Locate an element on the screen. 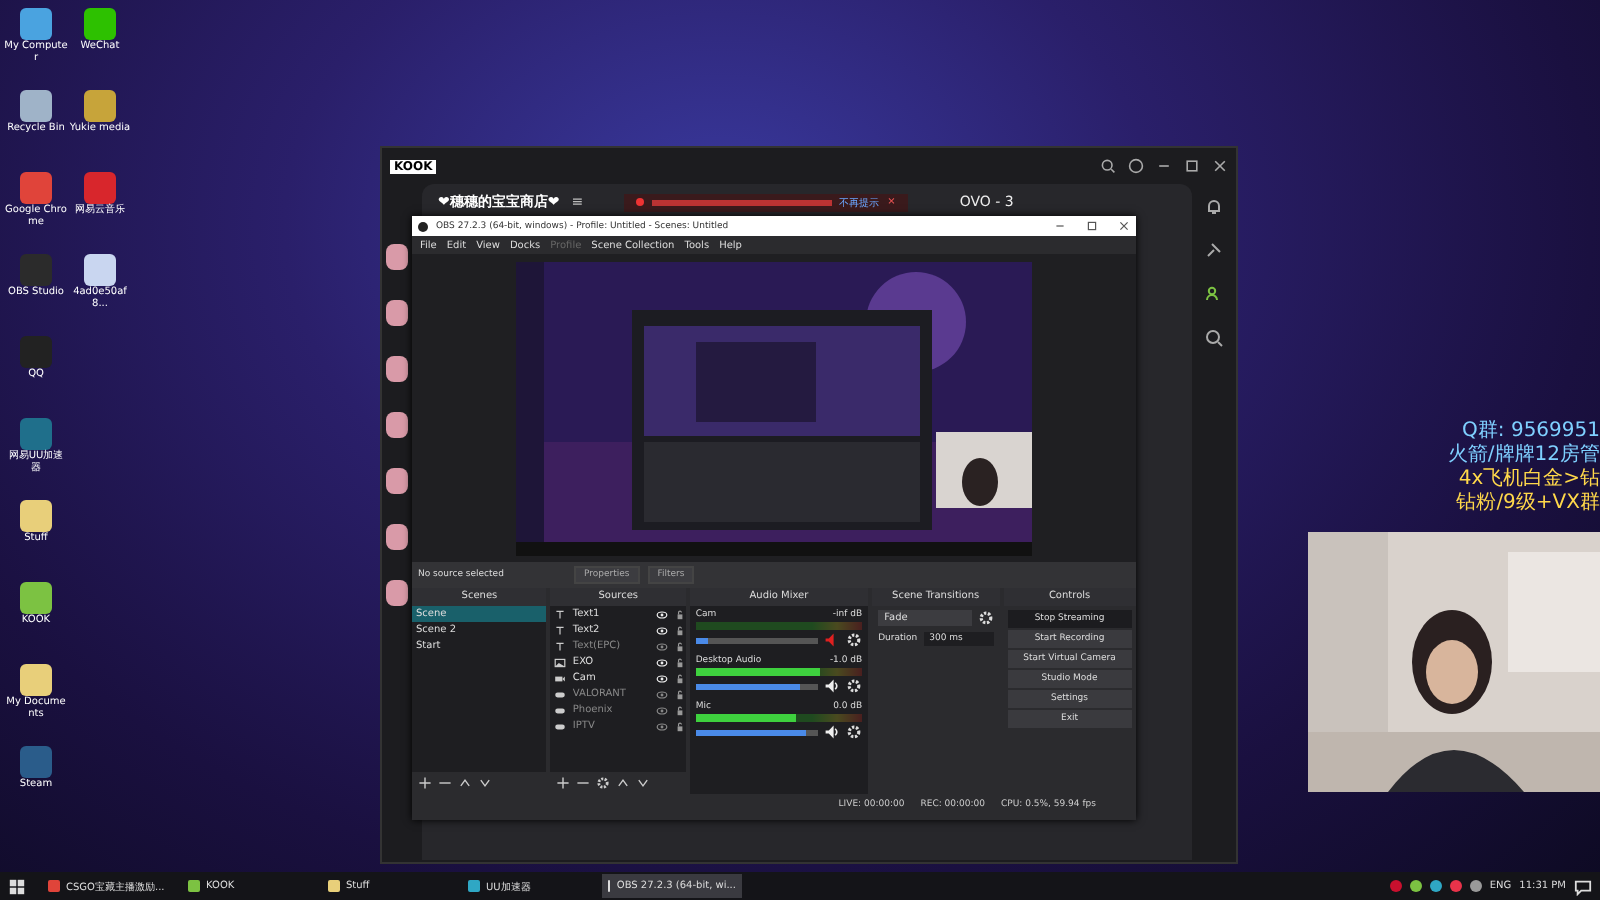 The image size is (1600, 900). bell-icon is located at coordinates (1214, 206).